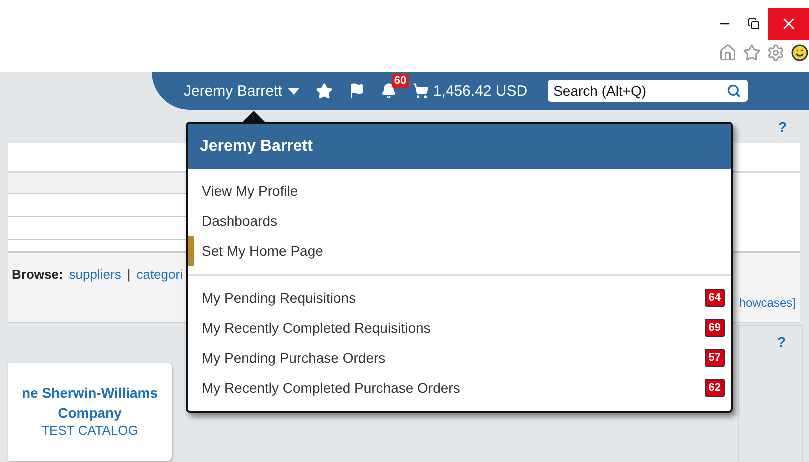  Describe the element at coordinates (459, 147) in the screenshot. I see `menu-title: Jeremy Barrett` at that location.